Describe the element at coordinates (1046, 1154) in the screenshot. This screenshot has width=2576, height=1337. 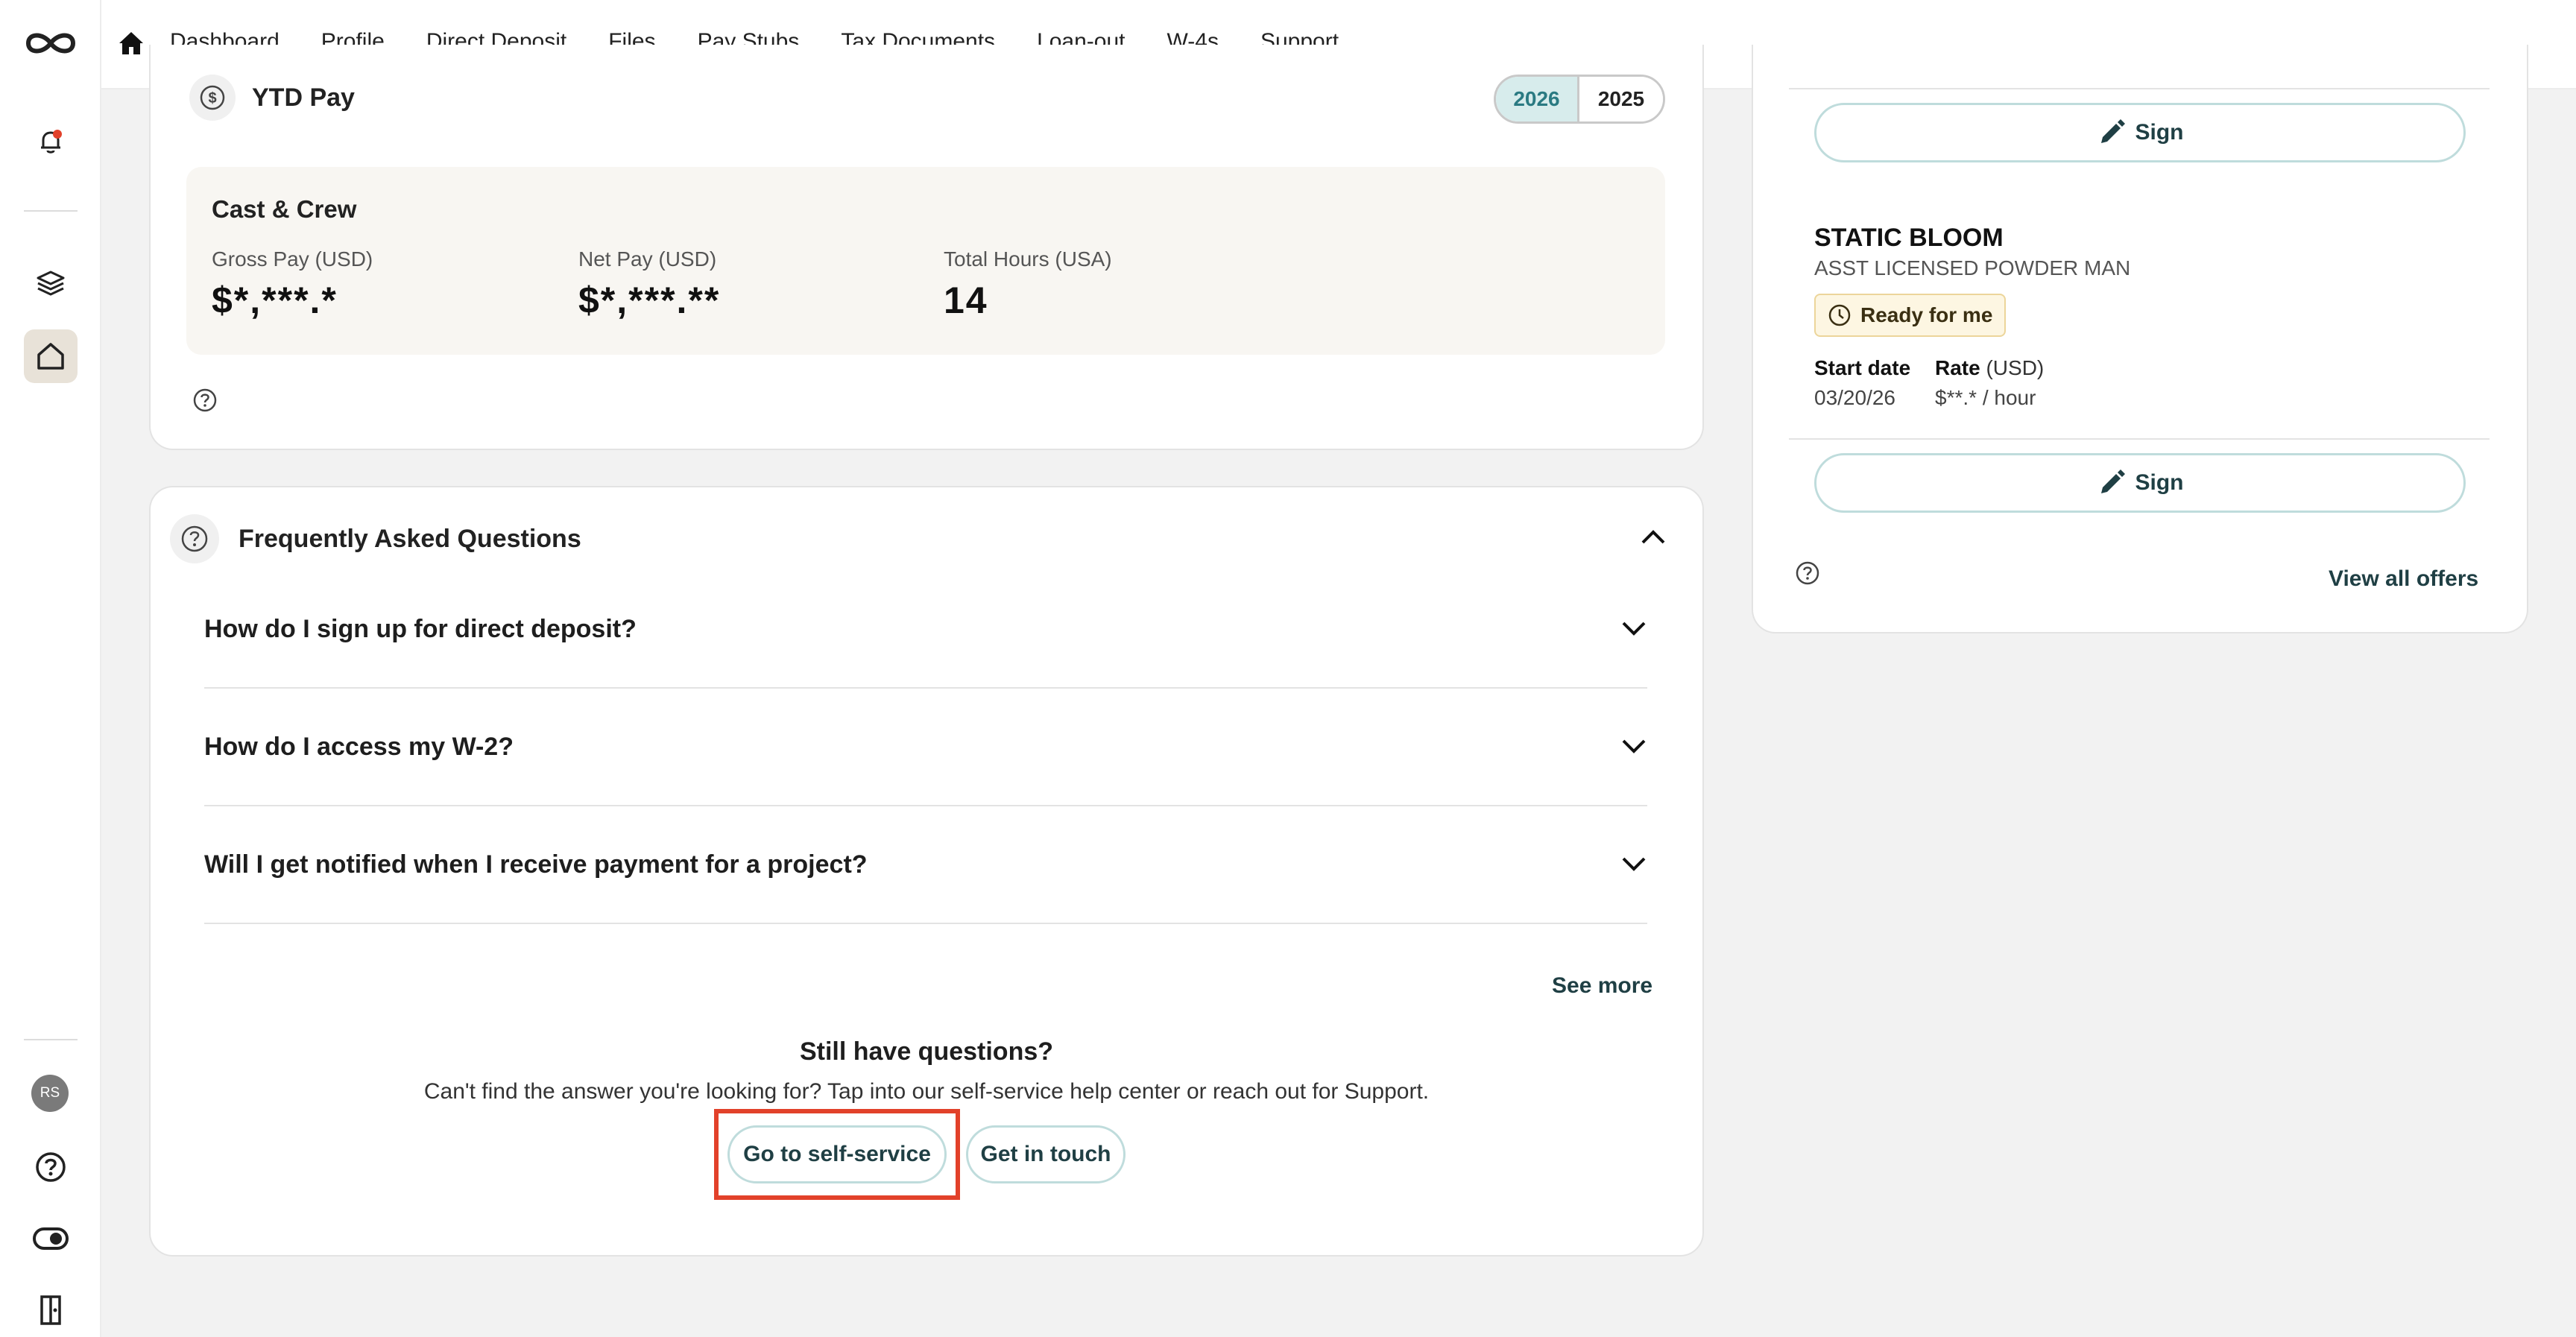
I see `get-in-touch-button: Get in touch` at that location.